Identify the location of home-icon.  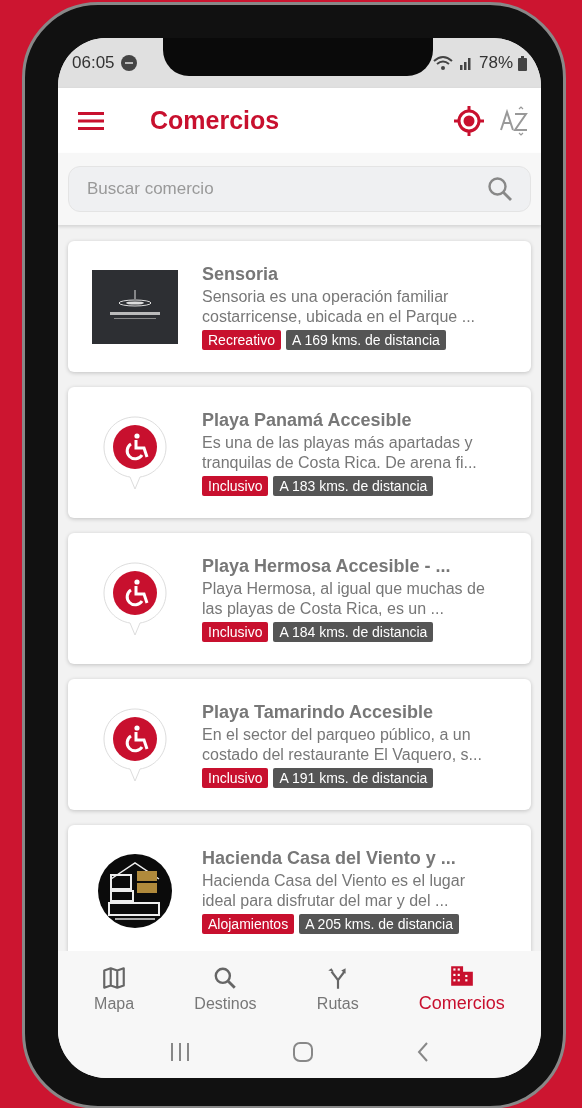
(303, 1052).